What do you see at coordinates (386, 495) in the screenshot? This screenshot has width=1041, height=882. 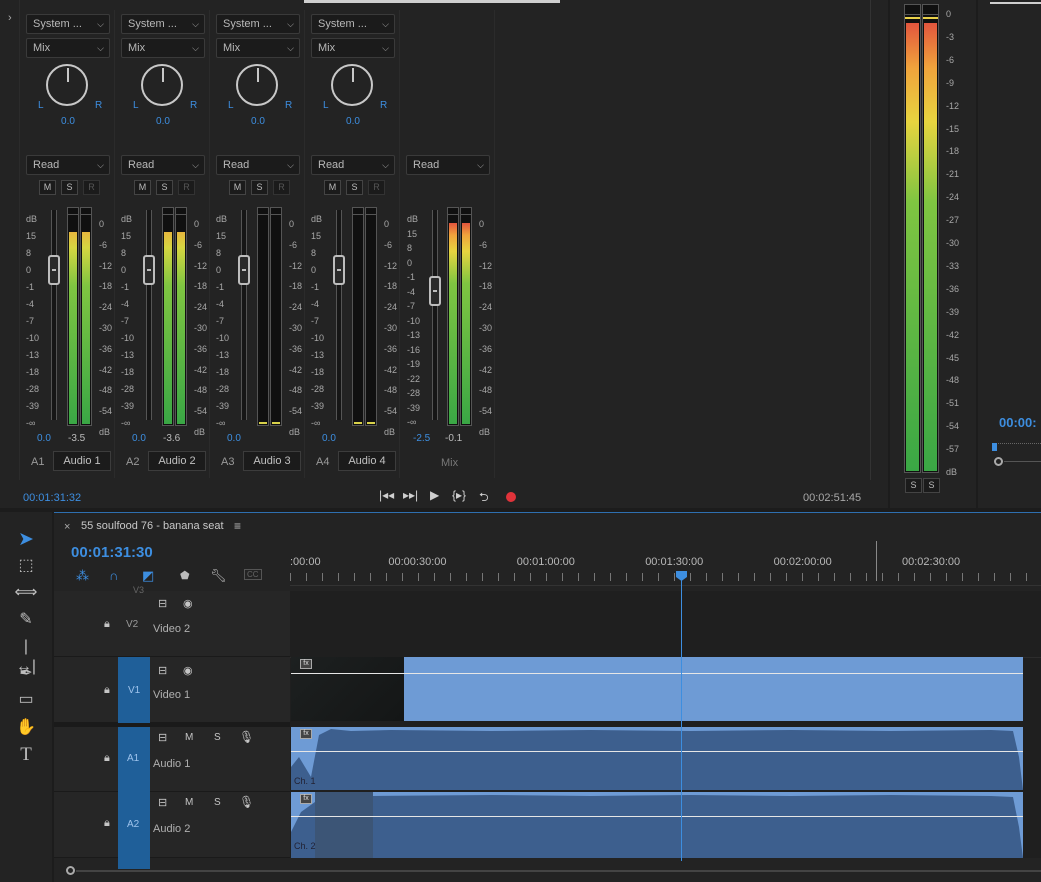 I see `go-to-in-icon: |◂◂` at bounding box center [386, 495].